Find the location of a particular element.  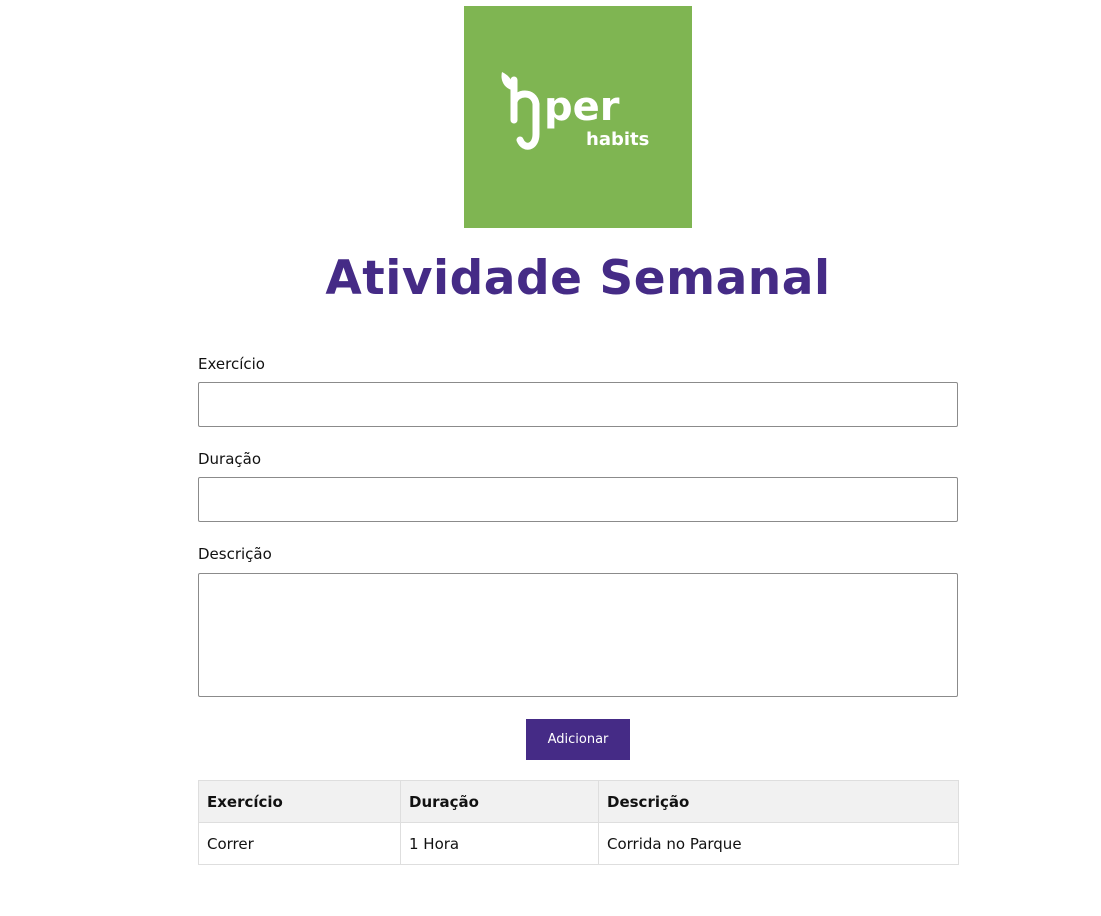

logo-mark: per habits is located at coordinates (575, 111).